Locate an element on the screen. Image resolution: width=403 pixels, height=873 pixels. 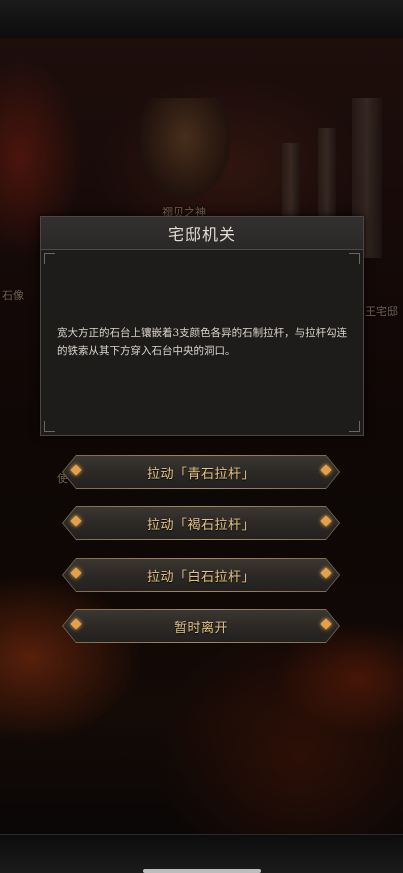
dialog-title: 宅邸机关 is located at coordinates (201, 234).